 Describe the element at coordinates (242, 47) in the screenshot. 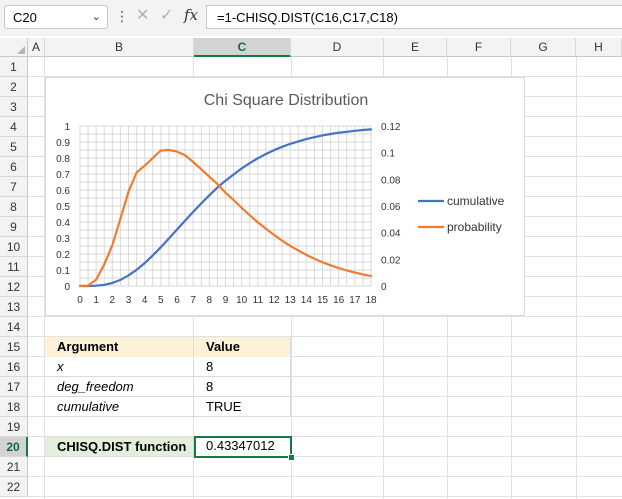

I see `column-header-c: C` at that location.